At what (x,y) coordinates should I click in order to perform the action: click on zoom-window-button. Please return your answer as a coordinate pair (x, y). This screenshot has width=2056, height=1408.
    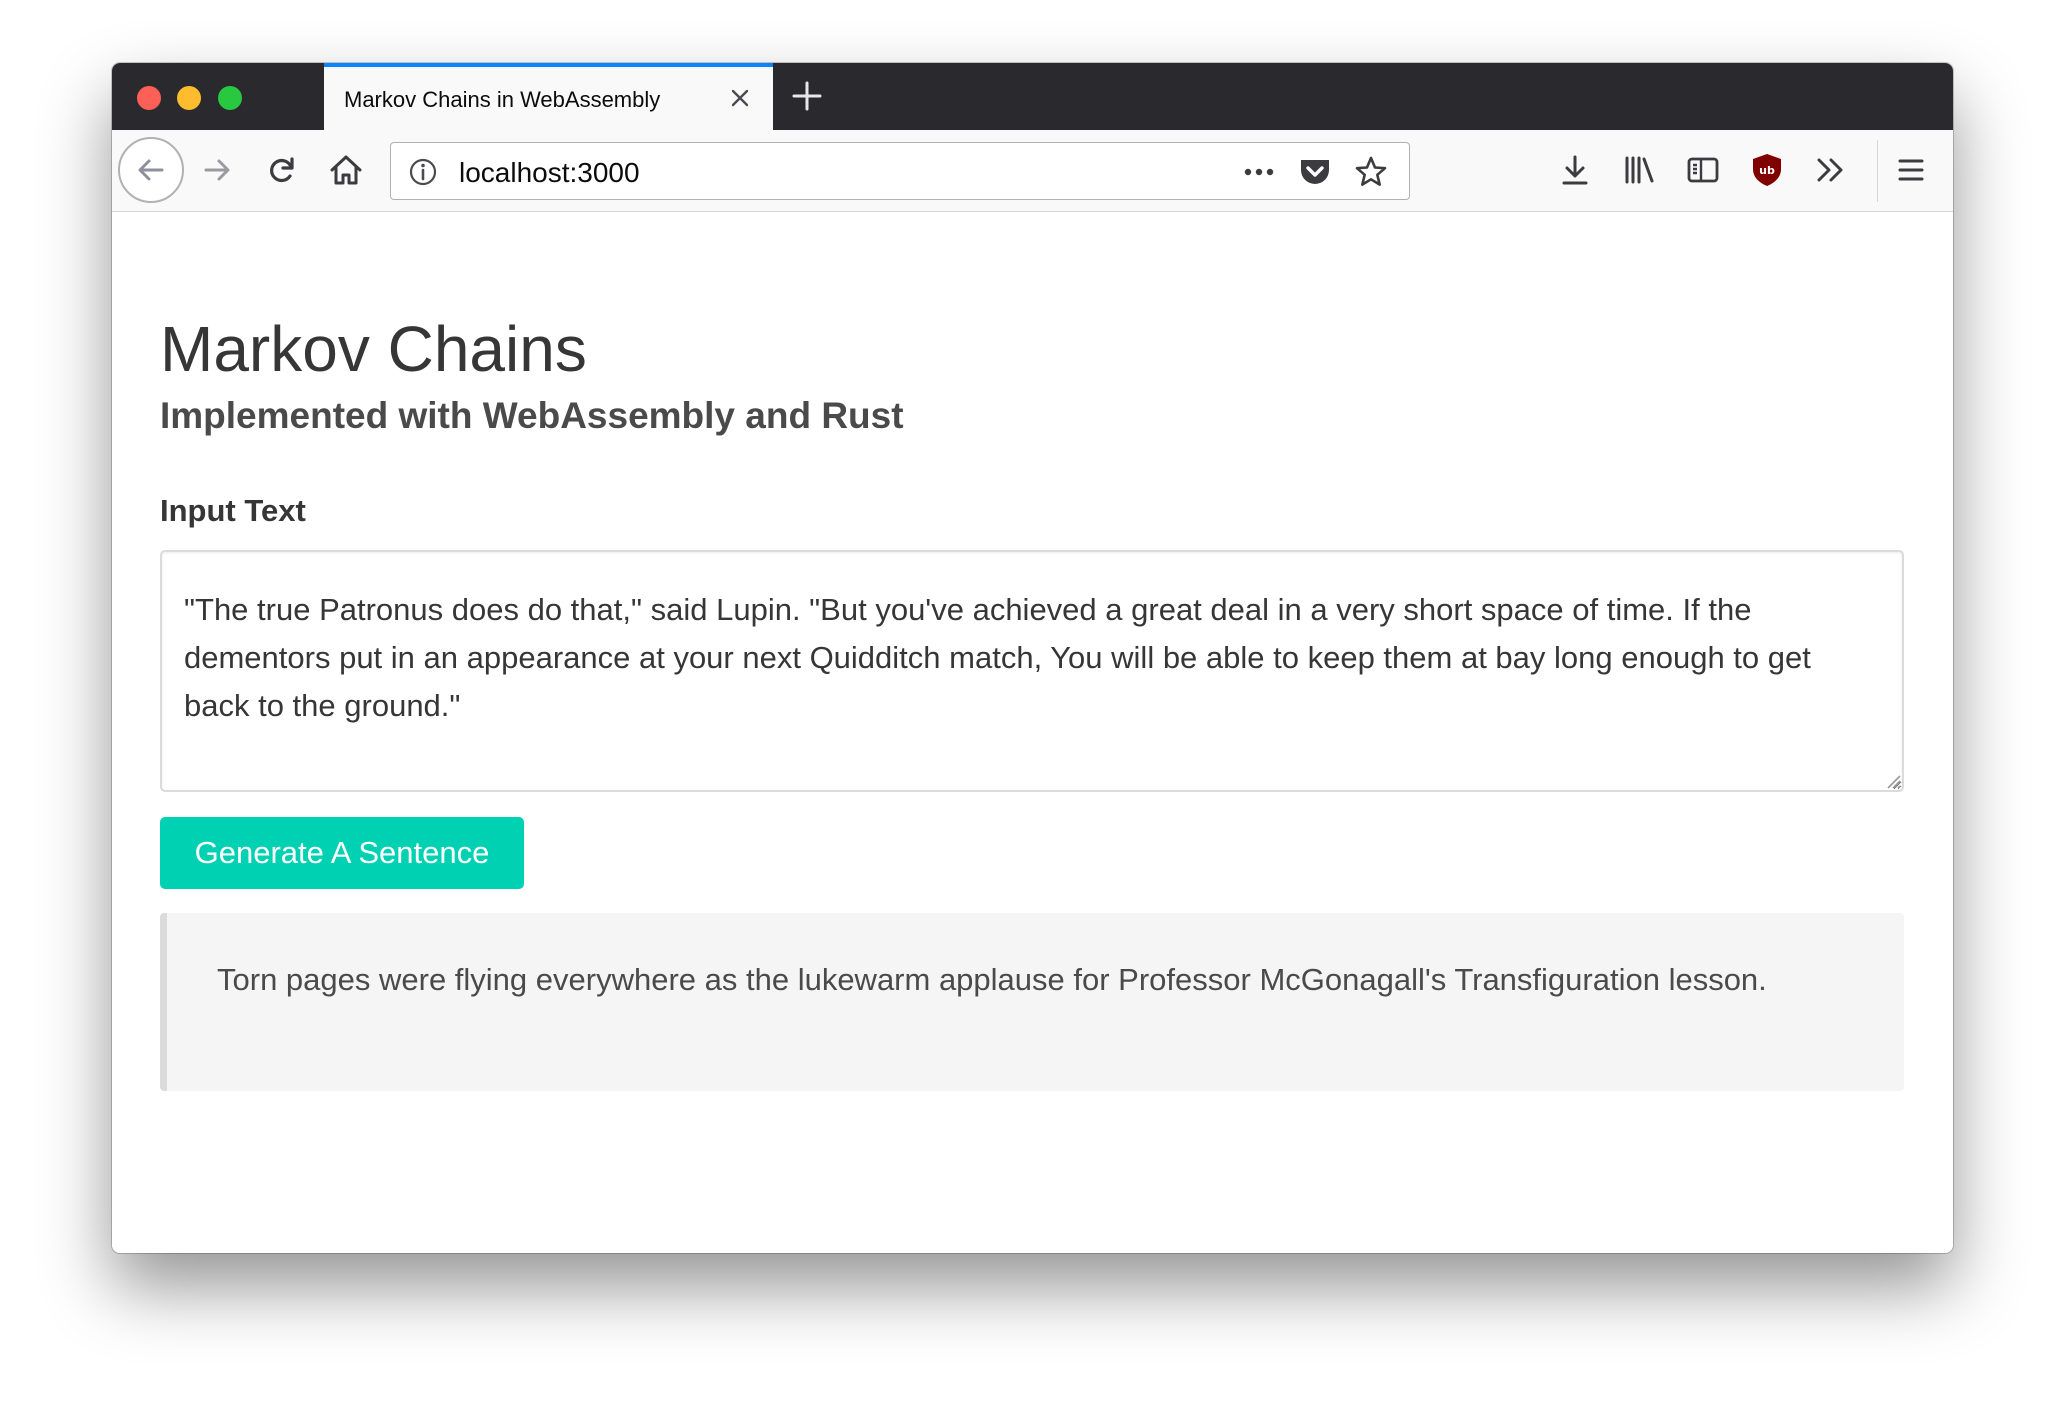
    Looking at the image, I should click on (230, 98).